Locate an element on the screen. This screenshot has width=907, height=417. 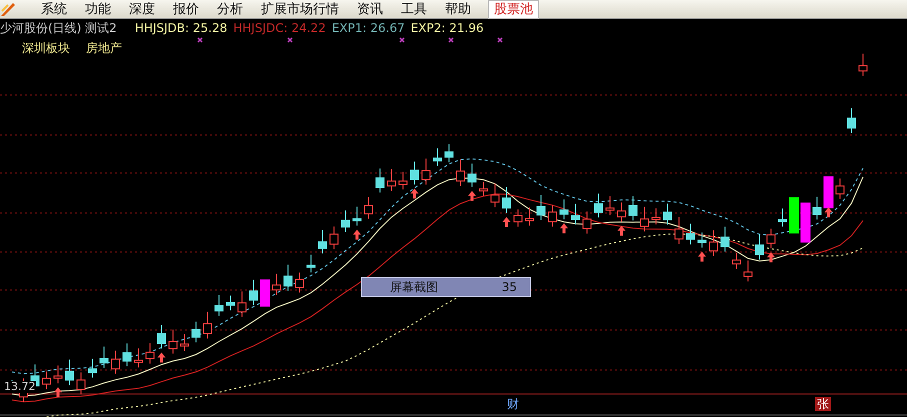
sector-tag: 房地产 is located at coordinates (104, 48).